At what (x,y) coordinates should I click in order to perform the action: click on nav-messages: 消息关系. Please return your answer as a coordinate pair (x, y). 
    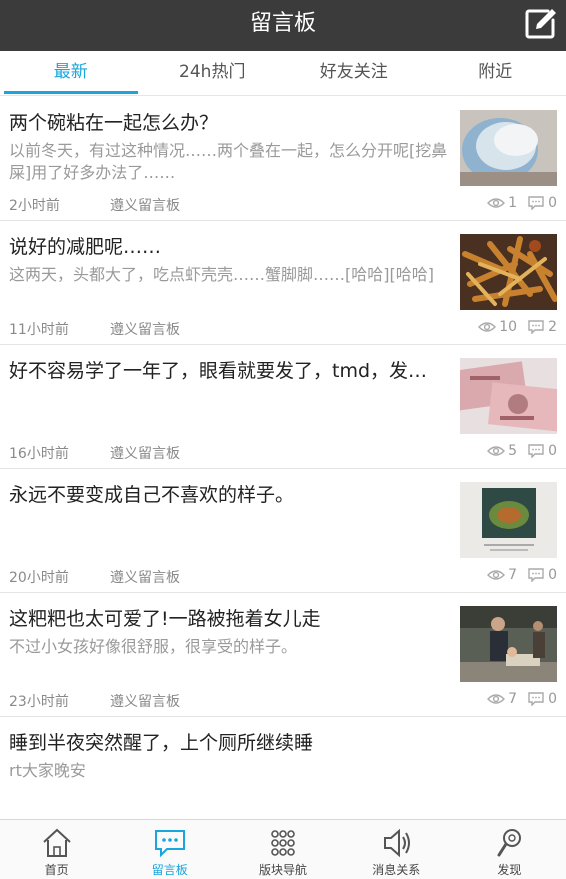
    Looking at the image, I should click on (396, 849).